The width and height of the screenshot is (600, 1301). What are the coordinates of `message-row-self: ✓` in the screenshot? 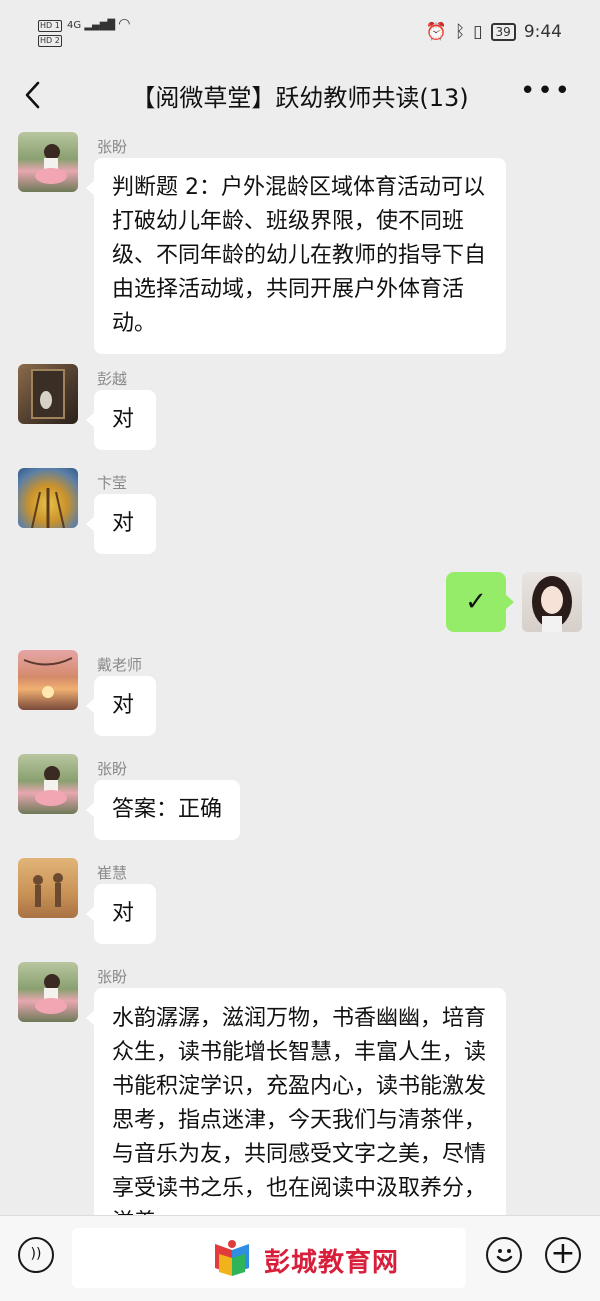 It's located at (300, 604).